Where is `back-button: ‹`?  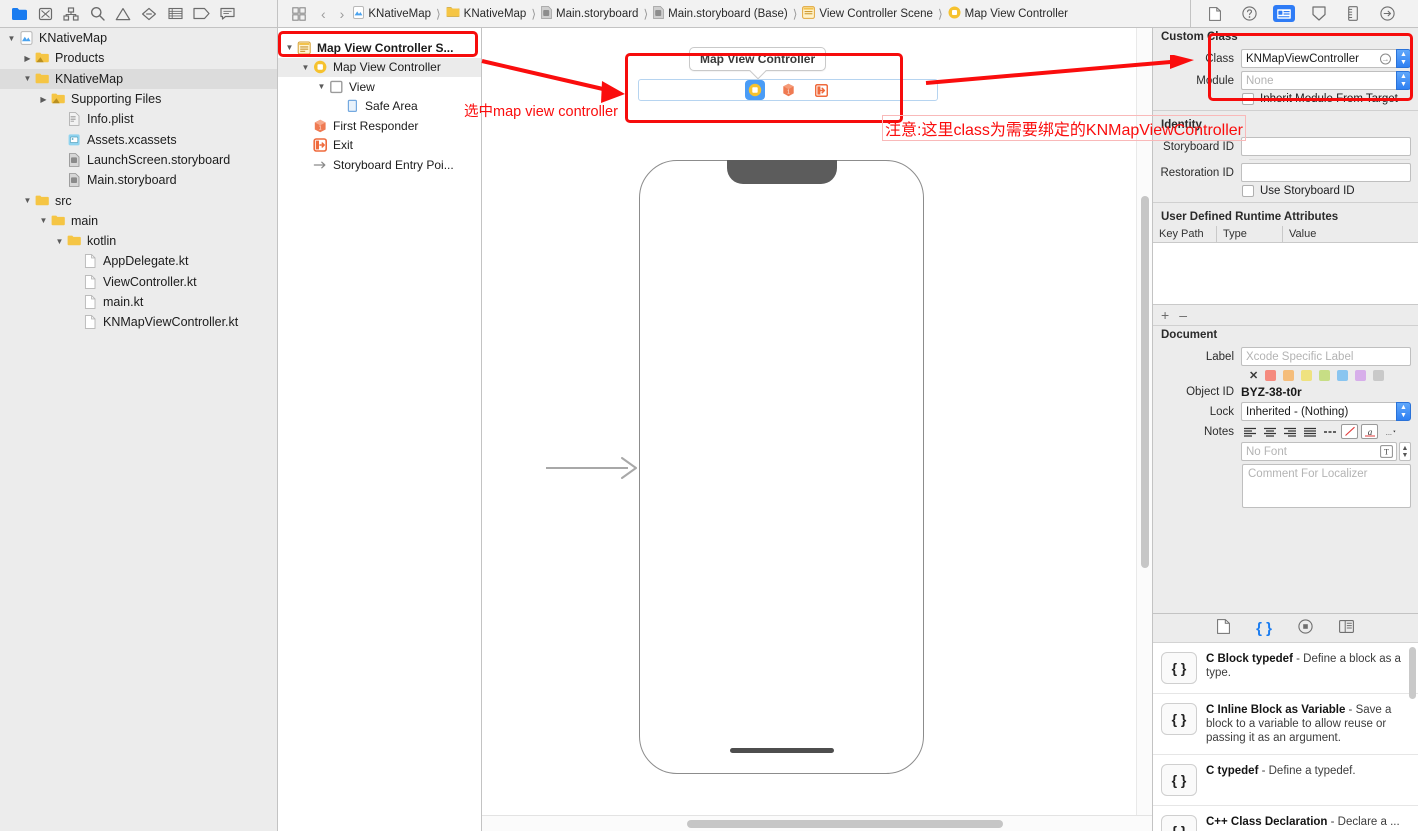 back-button: ‹ is located at coordinates (323, 14).